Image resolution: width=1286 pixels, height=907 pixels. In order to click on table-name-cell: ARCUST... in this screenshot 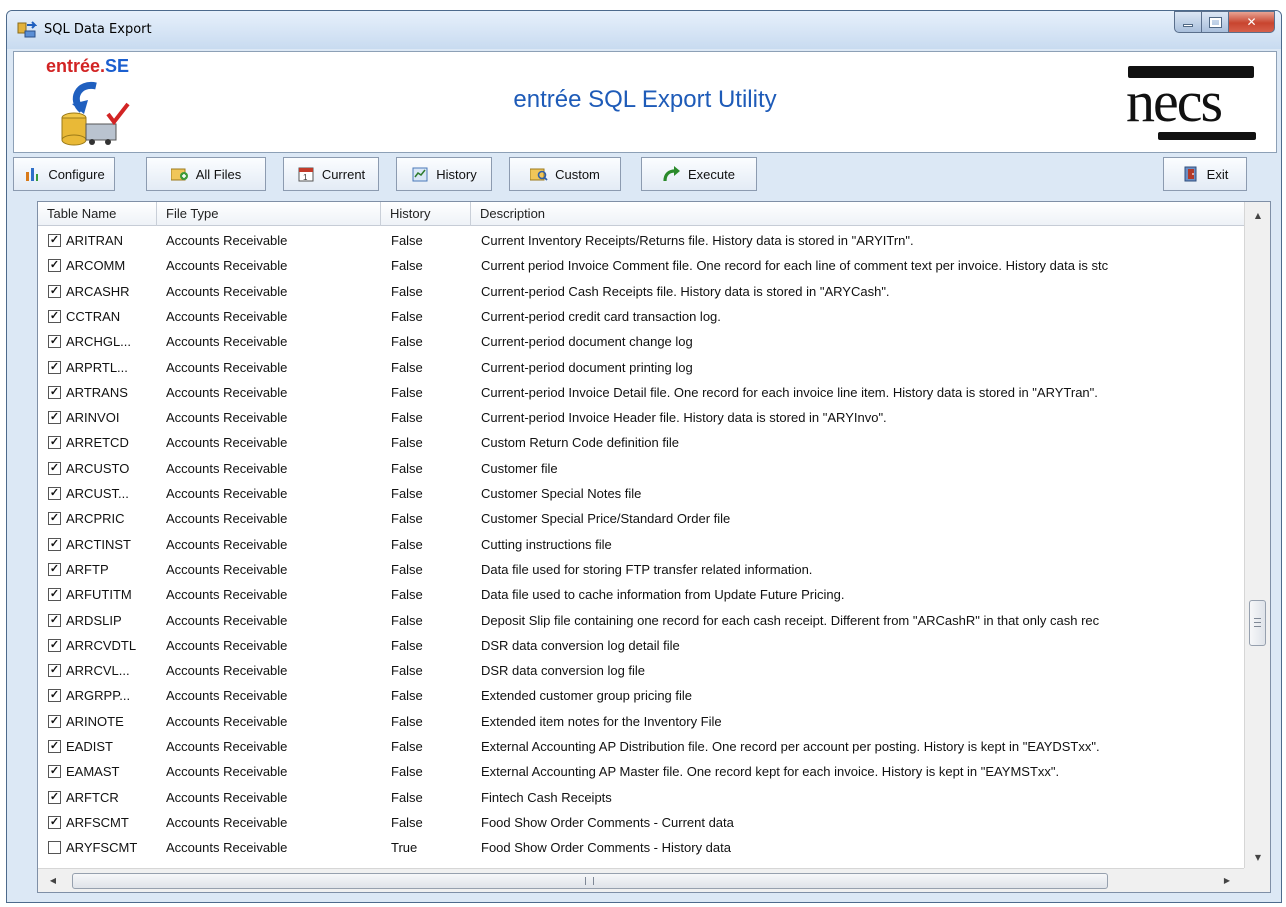, I will do `click(97, 493)`.